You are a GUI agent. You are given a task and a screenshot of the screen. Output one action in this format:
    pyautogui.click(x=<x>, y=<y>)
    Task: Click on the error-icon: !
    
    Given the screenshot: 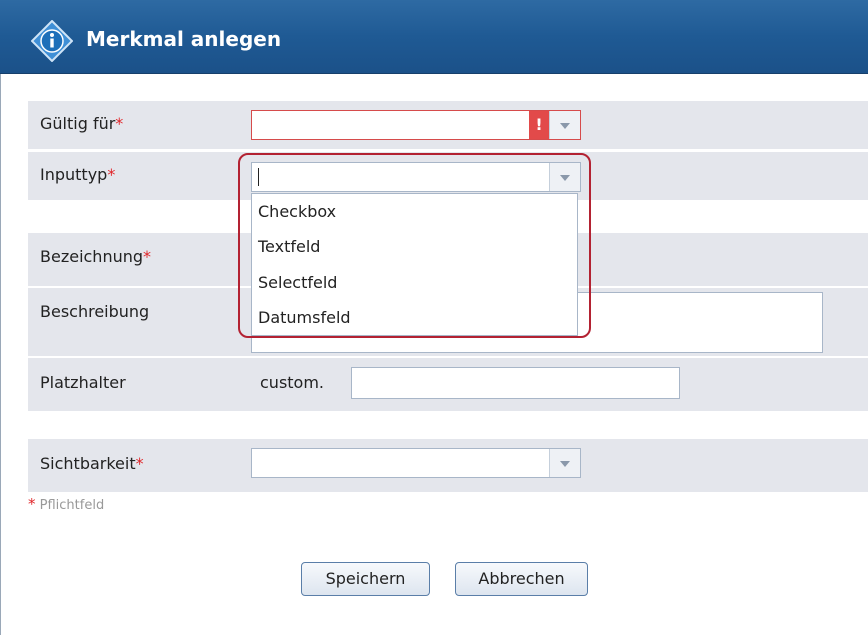 What is the action you would take?
    pyautogui.click(x=539, y=125)
    